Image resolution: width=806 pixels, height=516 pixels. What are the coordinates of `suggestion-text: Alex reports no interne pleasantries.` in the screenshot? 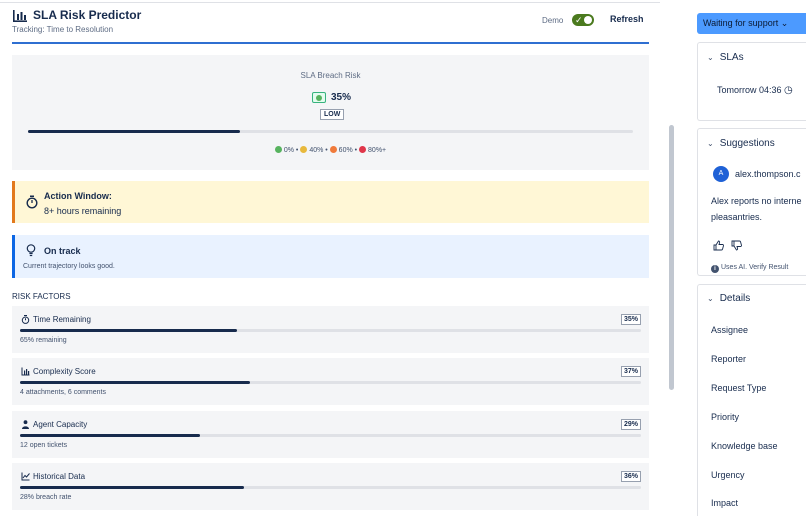 It's located at (756, 209).